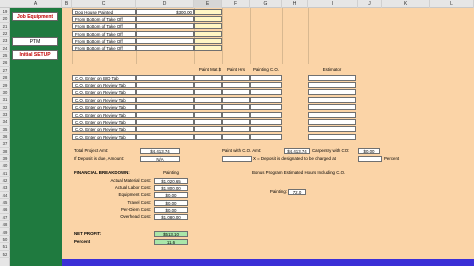  Describe the element at coordinates (160, 151) in the screenshot. I see `total-project-value: $4,413.74` at that location.